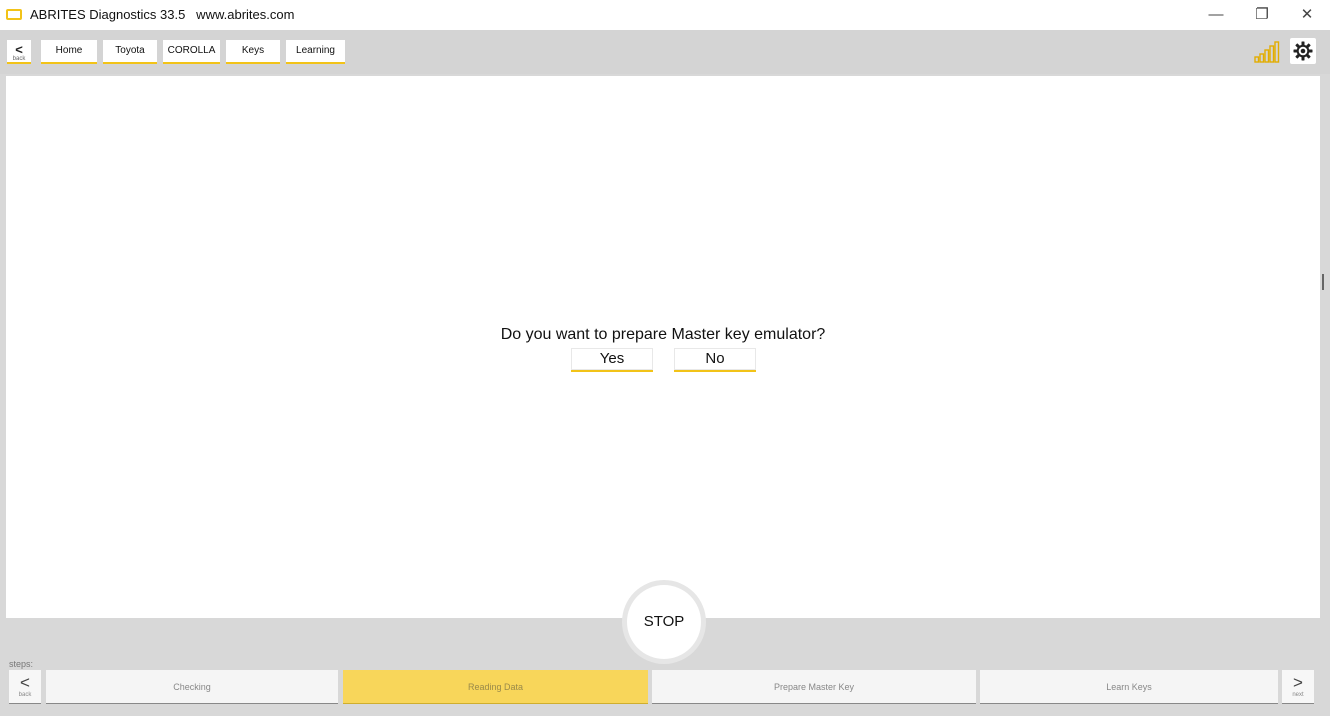 The width and height of the screenshot is (1330, 716). What do you see at coordinates (664, 622) in the screenshot?
I see `stop-button: STOP` at bounding box center [664, 622].